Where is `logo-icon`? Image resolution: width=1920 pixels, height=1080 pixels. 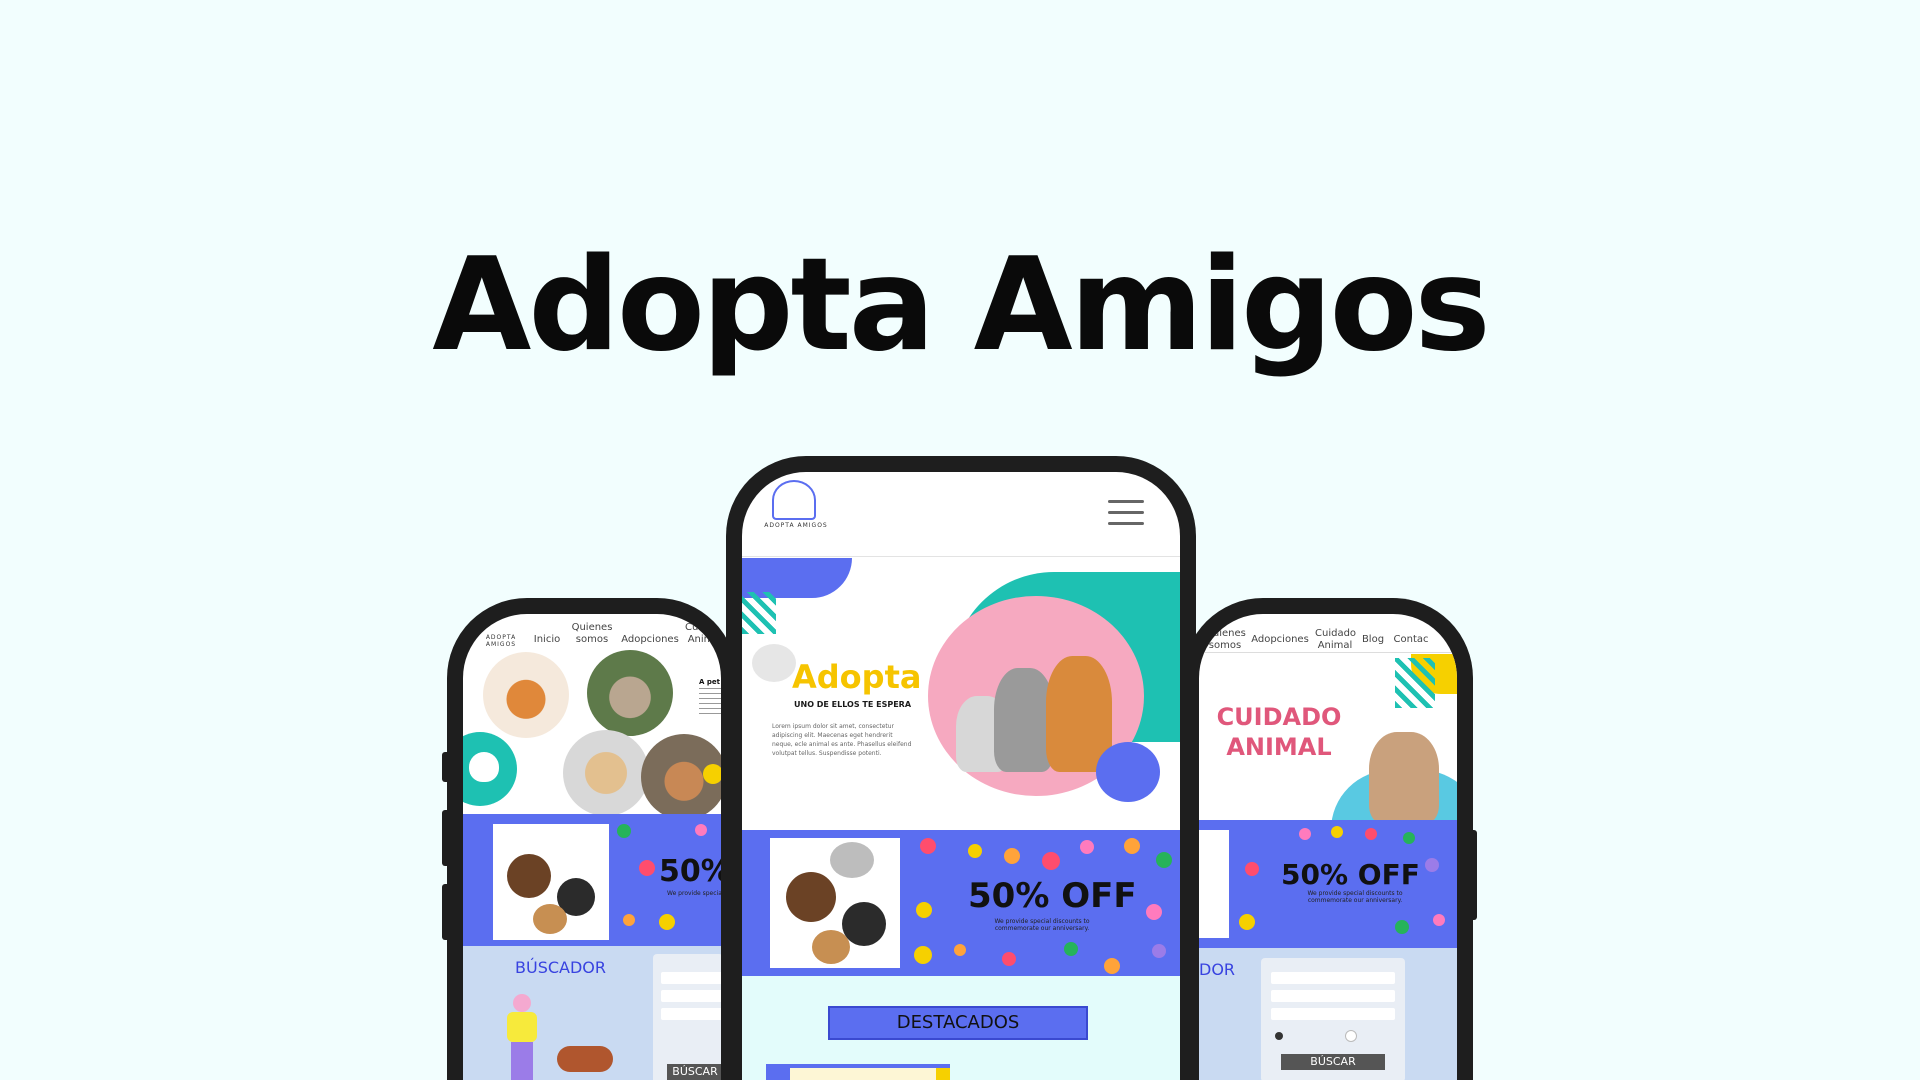
logo-icon is located at coordinates (794, 500).